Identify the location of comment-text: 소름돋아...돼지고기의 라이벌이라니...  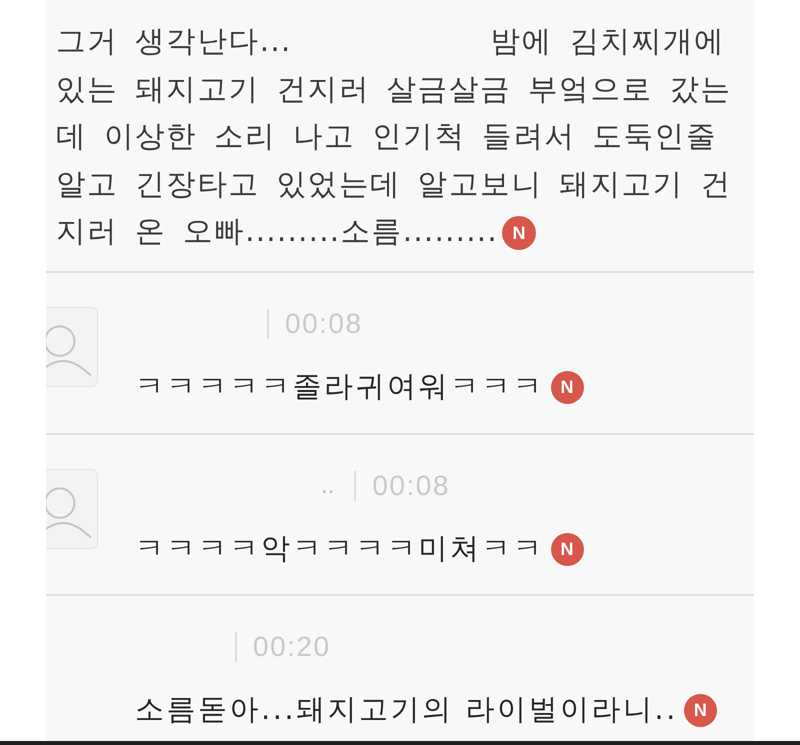
(406, 709).